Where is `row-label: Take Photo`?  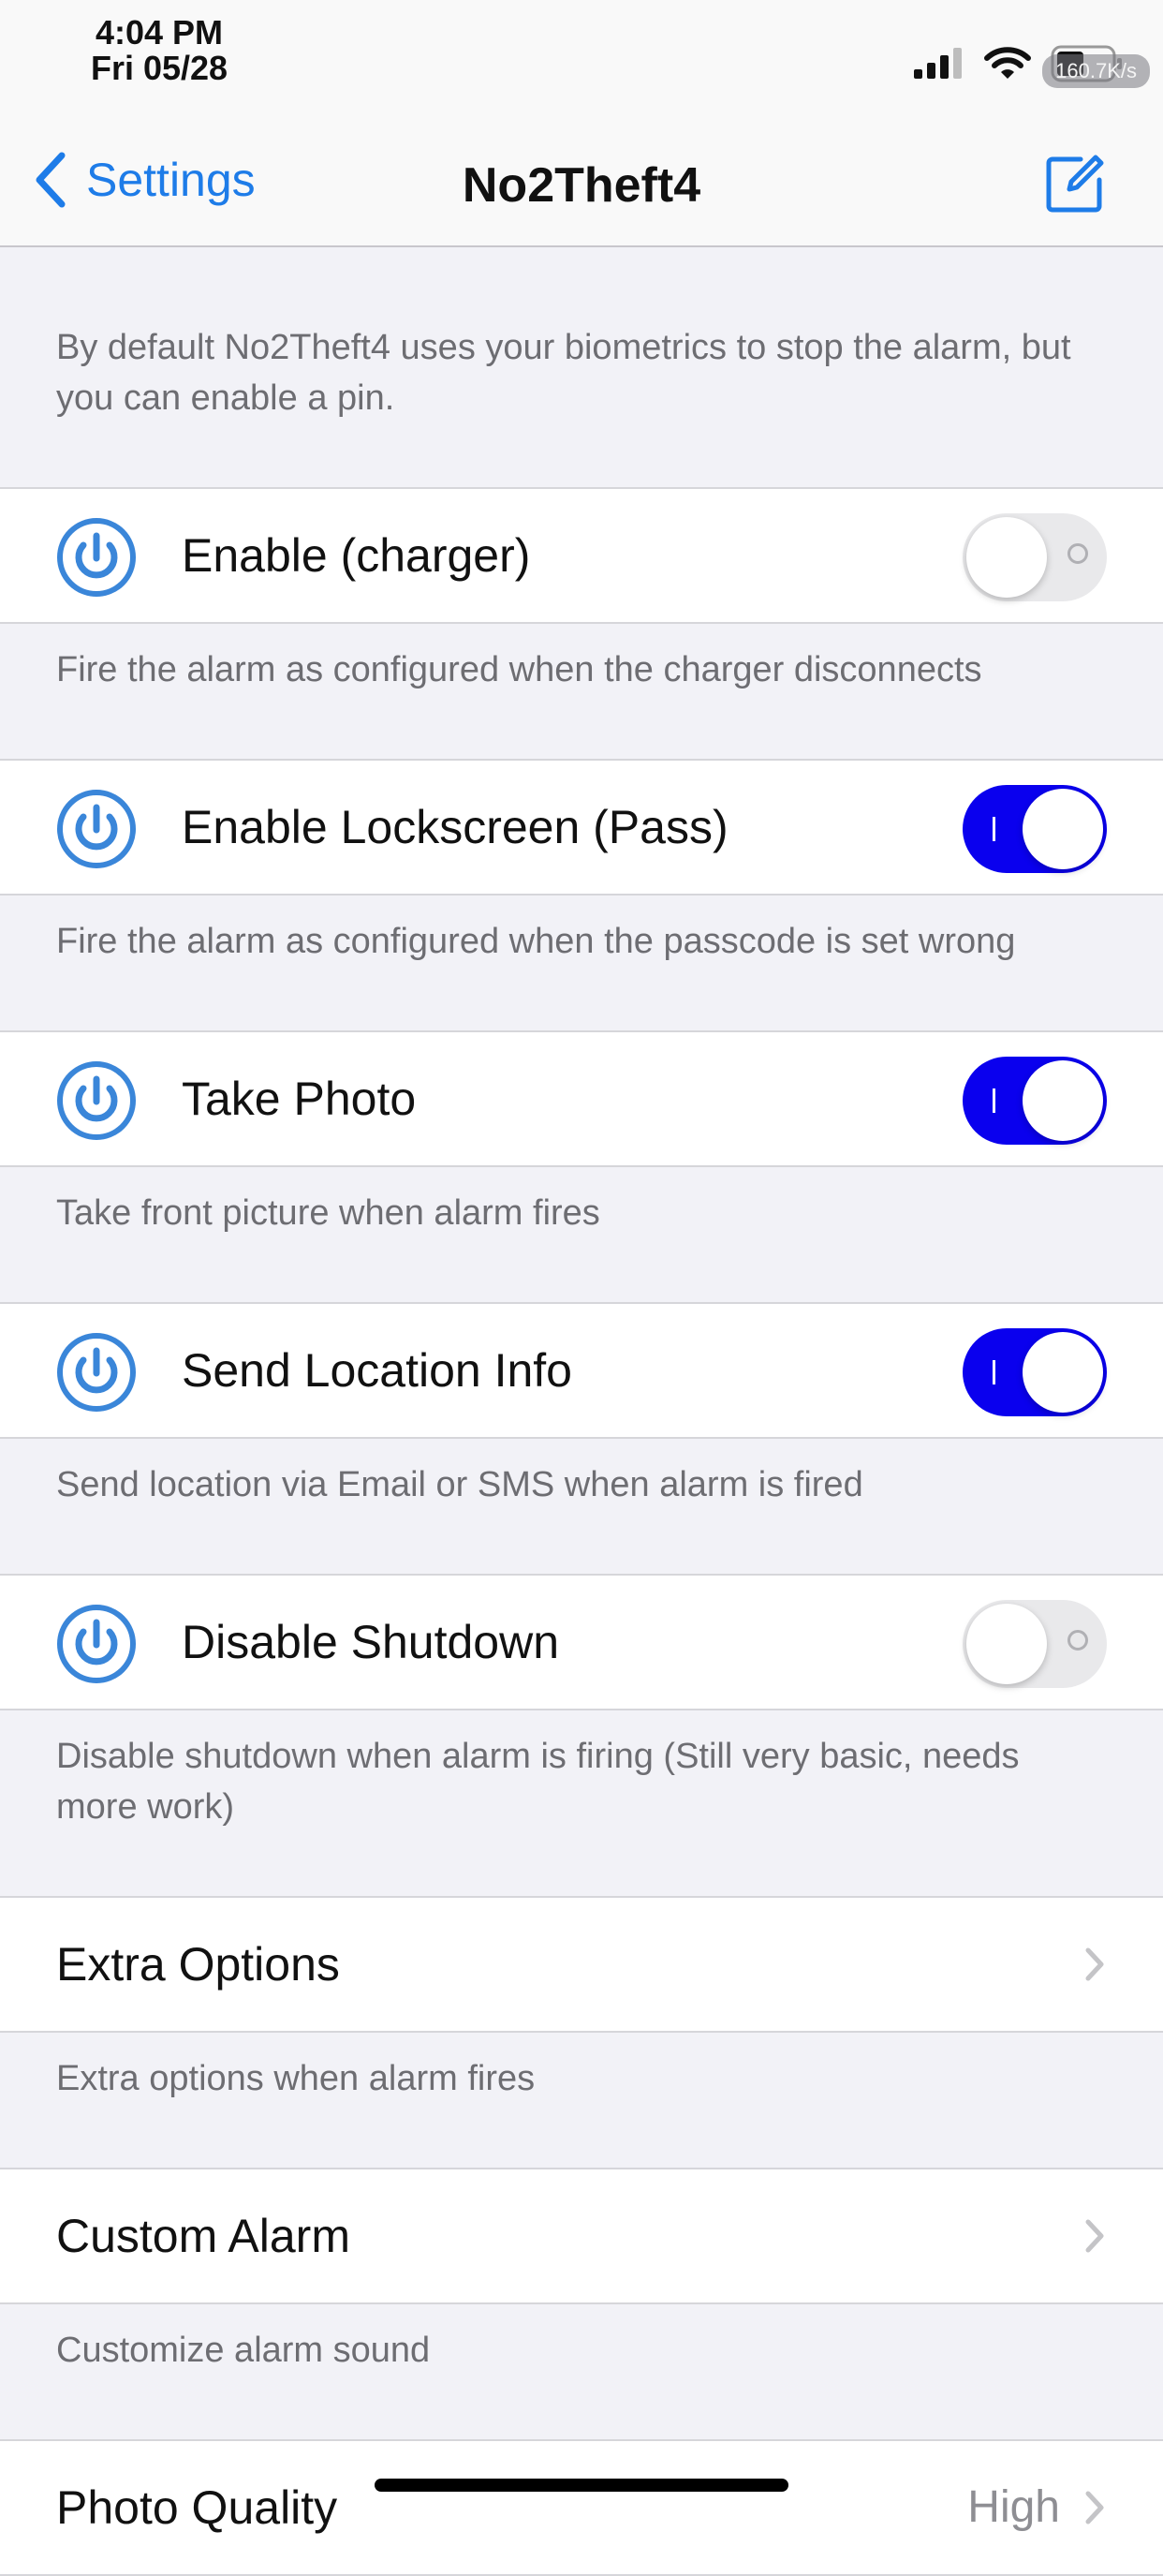
row-label: Take Photo is located at coordinates (299, 1099).